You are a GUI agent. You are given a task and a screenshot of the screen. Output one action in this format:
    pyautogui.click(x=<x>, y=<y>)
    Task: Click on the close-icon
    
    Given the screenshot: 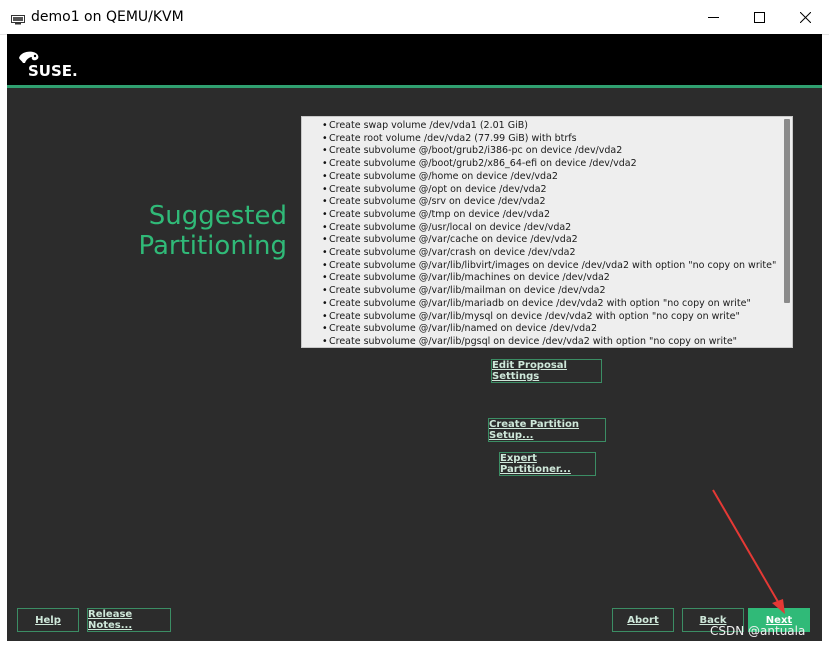 What is the action you would take?
    pyautogui.click(x=805, y=17)
    